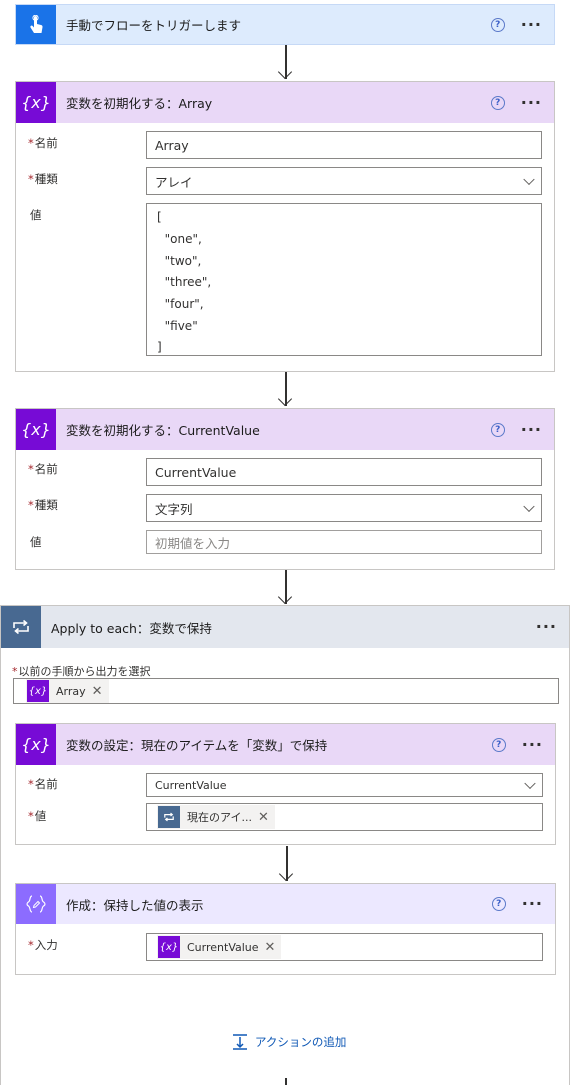  What do you see at coordinates (285, 429) in the screenshot?
I see `init-current-header: {x} 変数を初期化する：CurrentValue ? ···` at bounding box center [285, 429].